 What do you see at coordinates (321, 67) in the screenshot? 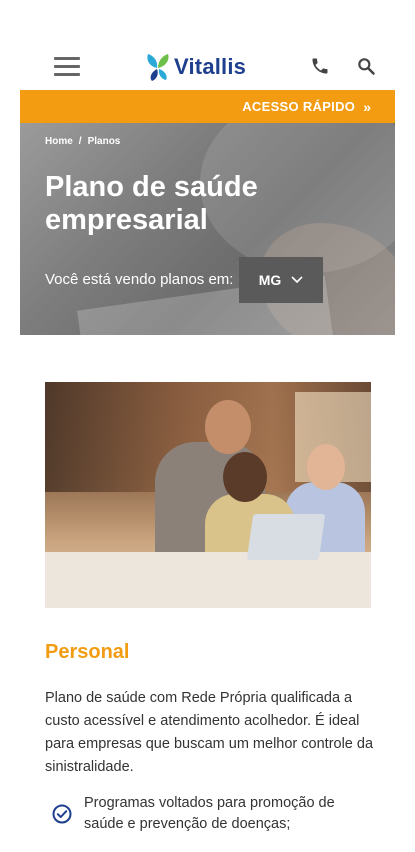
I see `phone-icon` at bounding box center [321, 67].